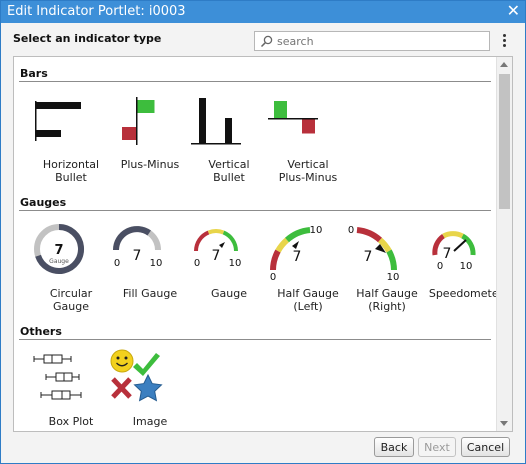 This screenshot has height=464, width=526. Describe the element at coordinates (394, 447) in the screenshot. I see `back-button: Back` at that location.